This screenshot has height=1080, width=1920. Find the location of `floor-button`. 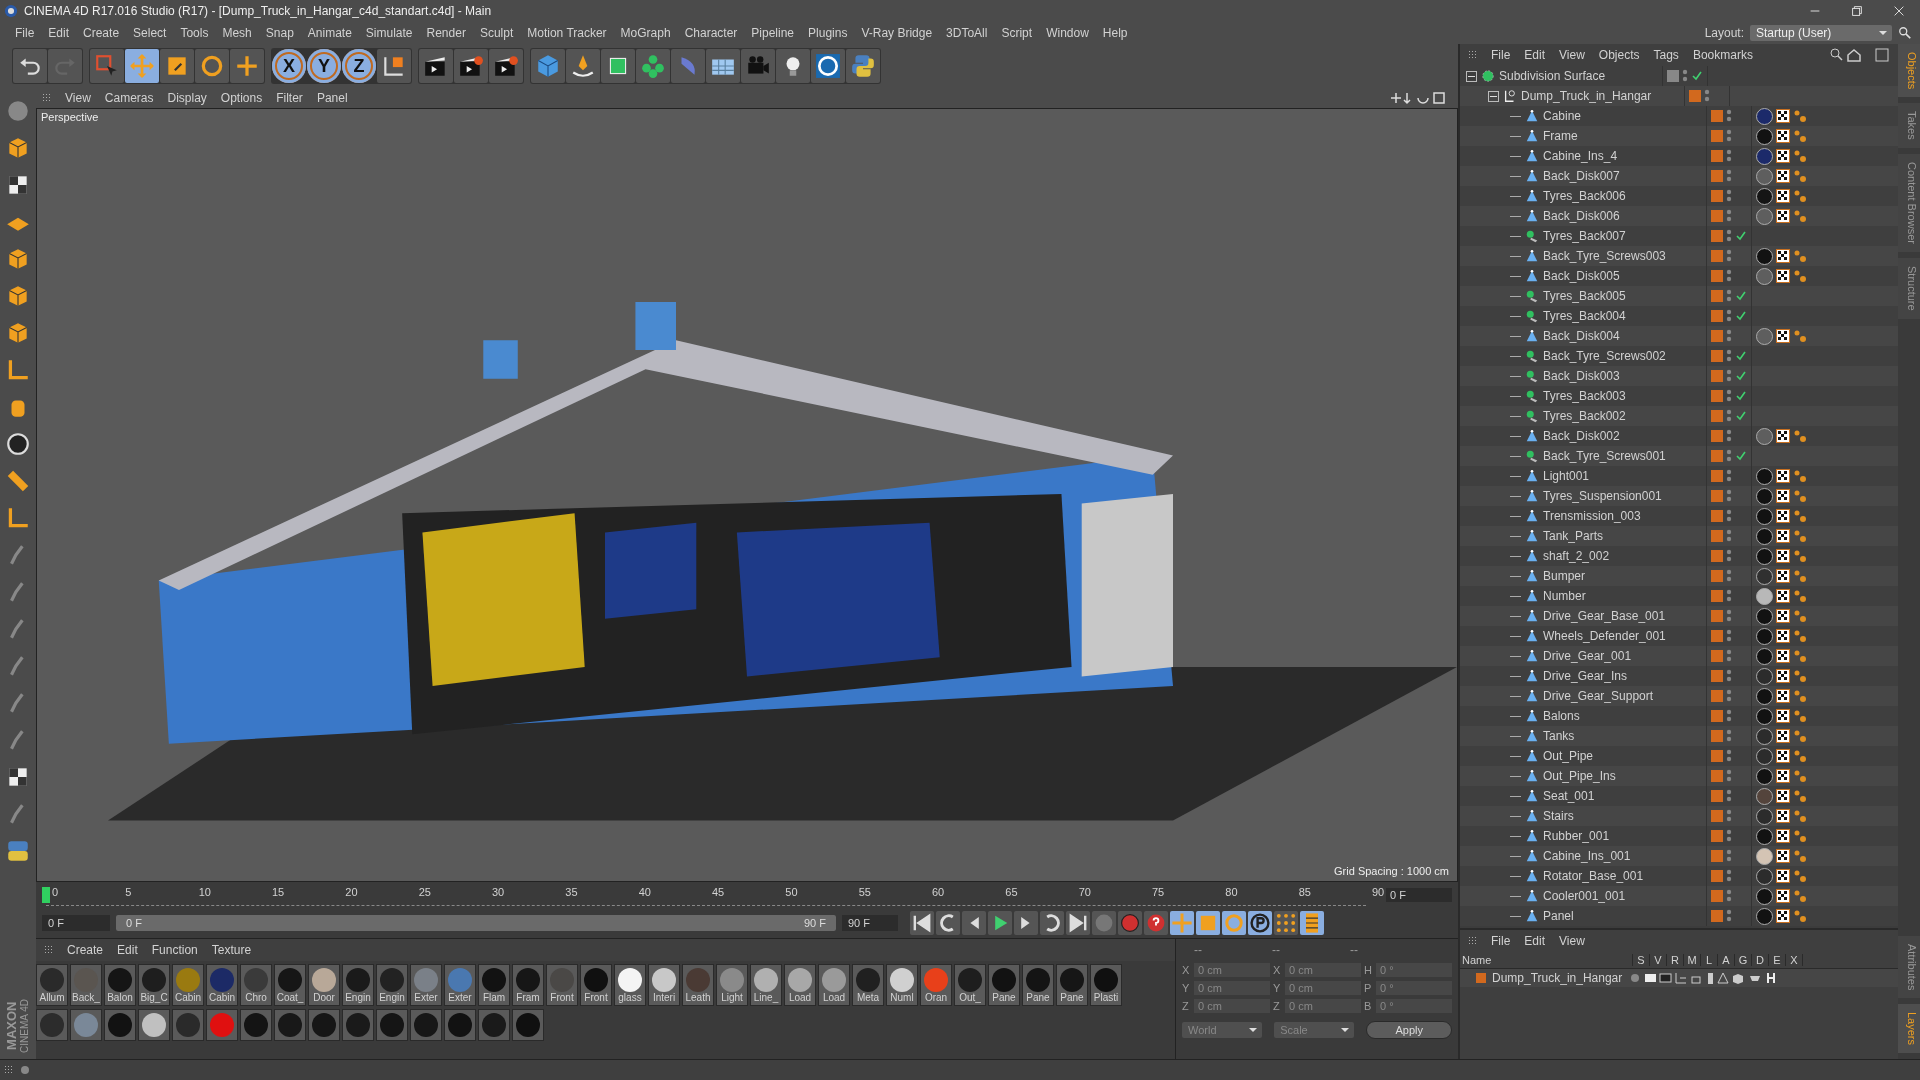

floor-button is located at coordinates (723, 66).